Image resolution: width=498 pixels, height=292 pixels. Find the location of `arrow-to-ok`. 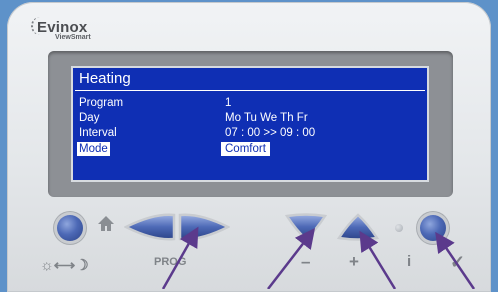

arrow-to-ok is located at coordinates (455, 260).